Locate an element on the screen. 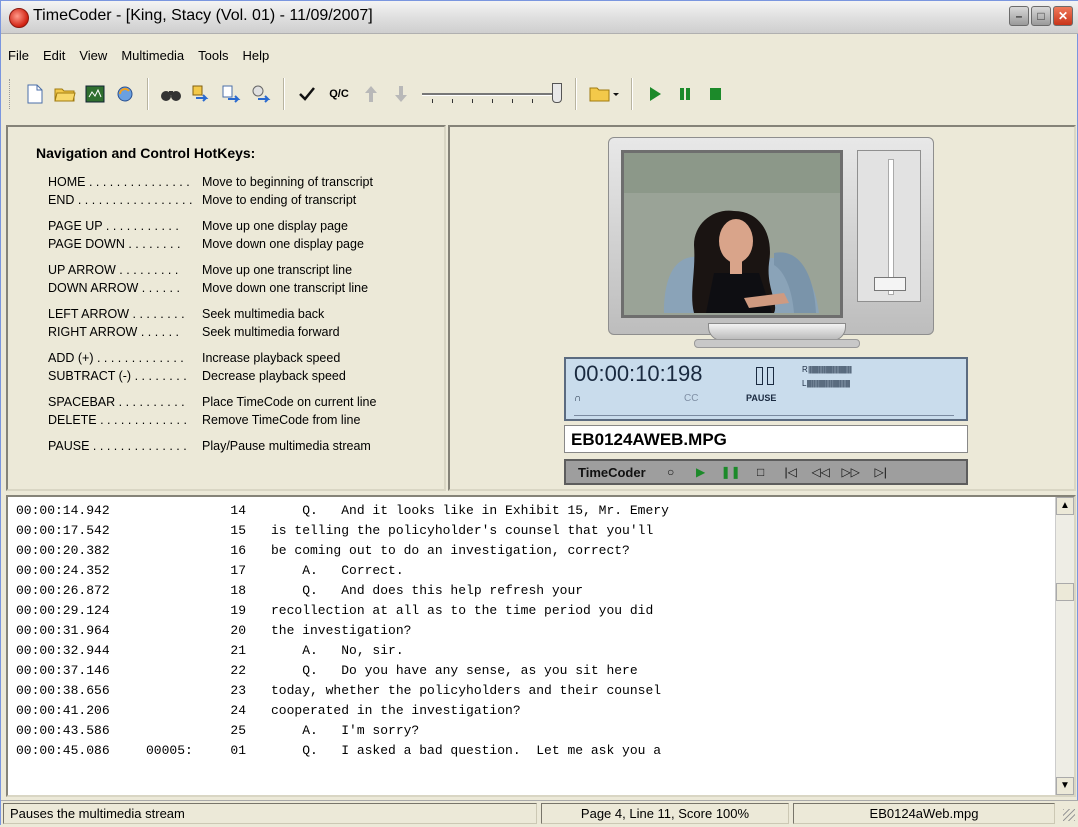 This screenshot has height=827, width=1078. menu-help: Help is located at coordinates (256, 56).